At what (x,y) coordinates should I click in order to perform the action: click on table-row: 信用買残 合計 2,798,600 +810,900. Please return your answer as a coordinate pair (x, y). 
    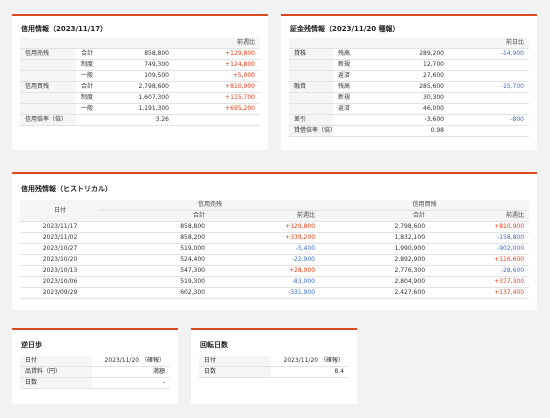
    Looking at the image, I should click on (140, 87).